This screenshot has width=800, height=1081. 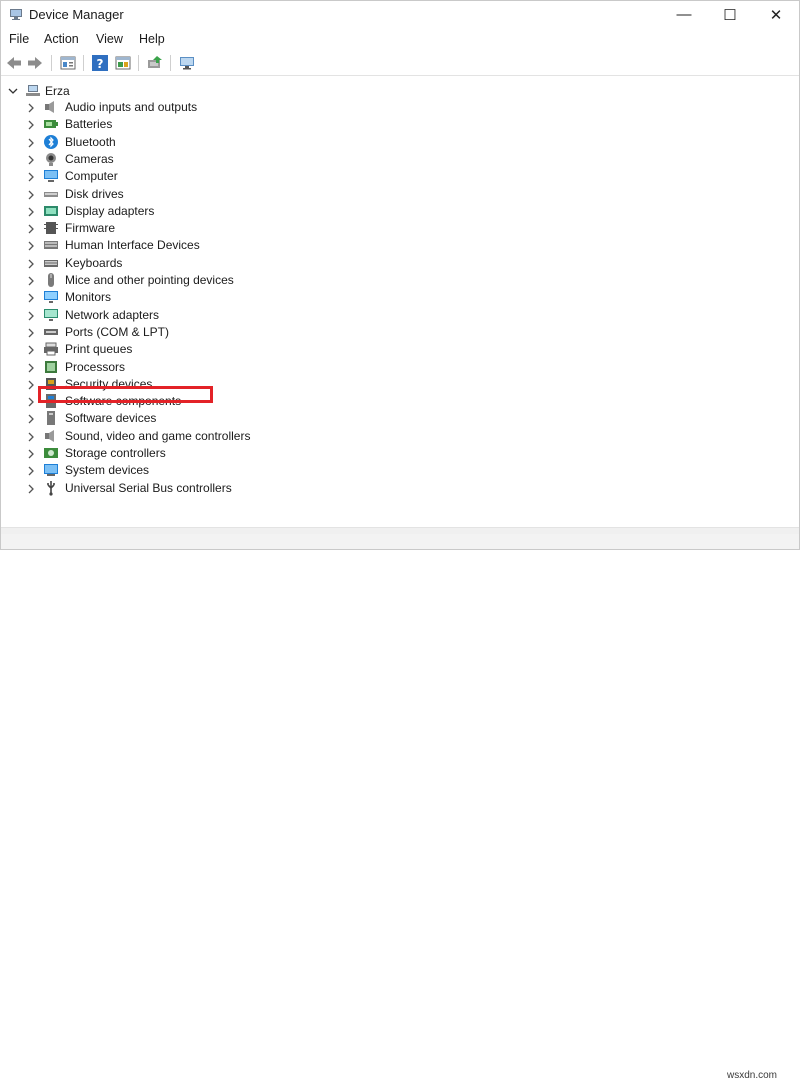 What do you see at coordinates (51, 159) in the screenshot?
I see `camera-icon` at bounding box center [51, 159].